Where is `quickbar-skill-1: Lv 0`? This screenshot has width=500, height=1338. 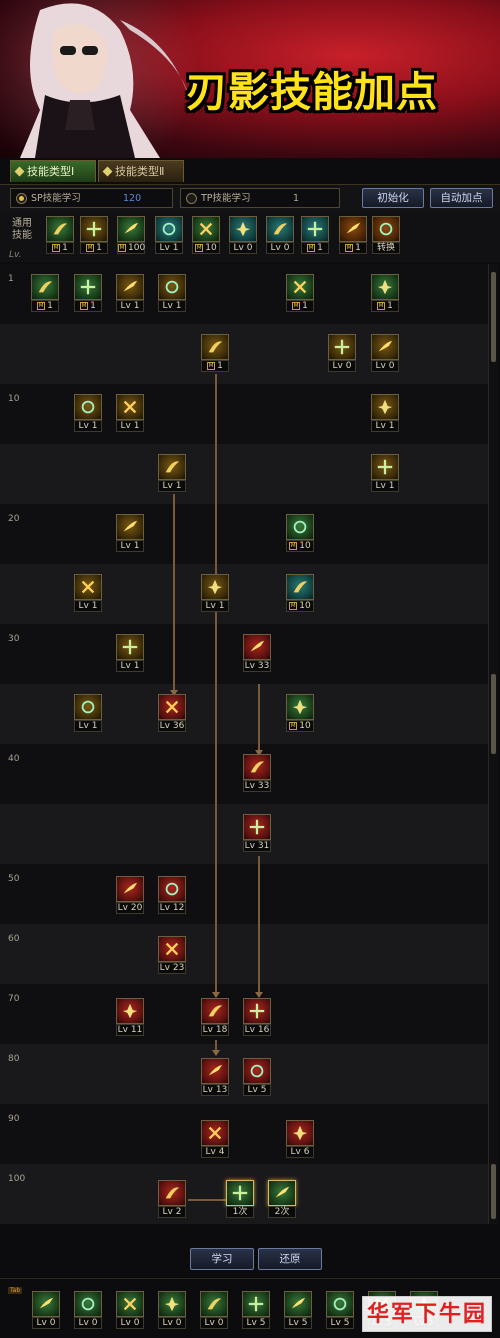
quickbar-skill-1: Lv 0 is located at coordinates (88, 1310).